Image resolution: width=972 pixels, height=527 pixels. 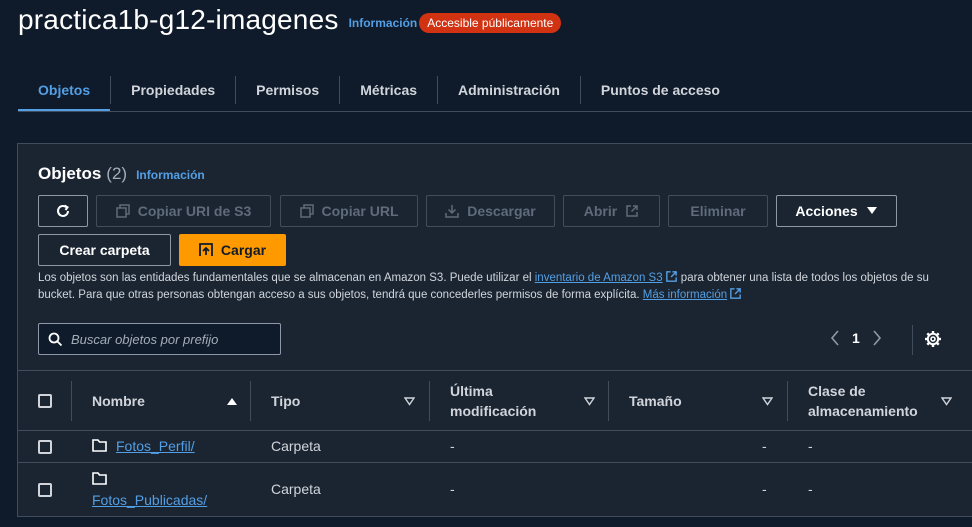 What do you see at coordinates (863, 411) in the screenshot?
I see `column-header-storage-line2: almacenamiento` at bounding box center [863, 411].